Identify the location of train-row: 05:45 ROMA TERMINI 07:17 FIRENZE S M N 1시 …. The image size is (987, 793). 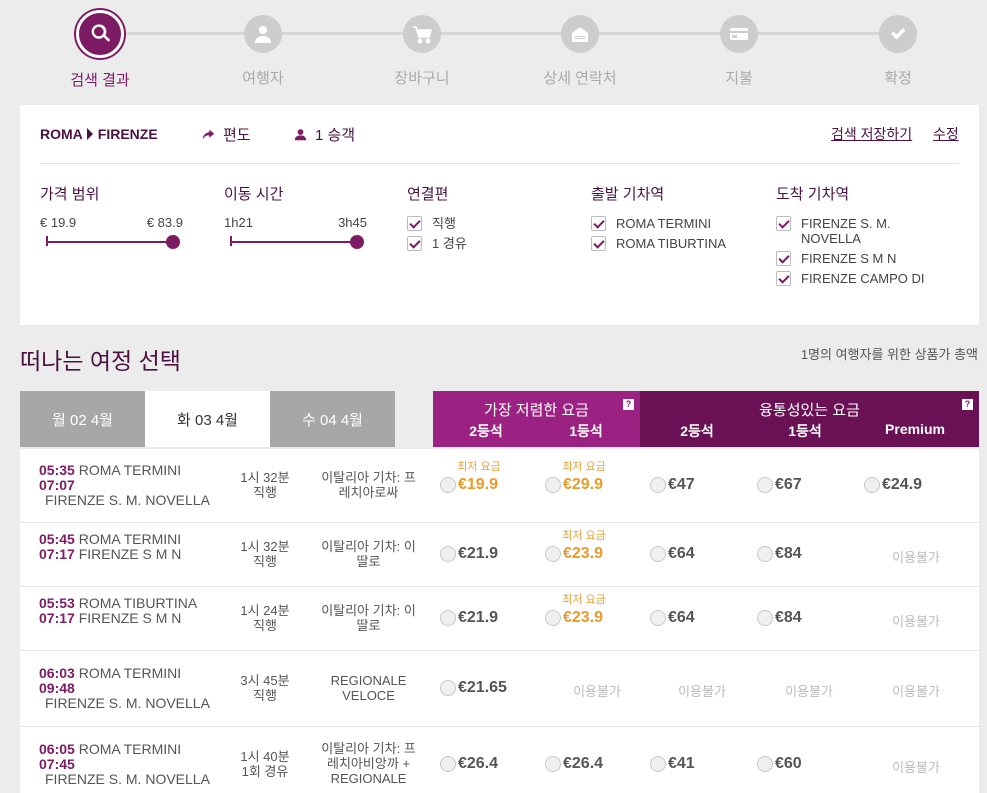
(499, 555).